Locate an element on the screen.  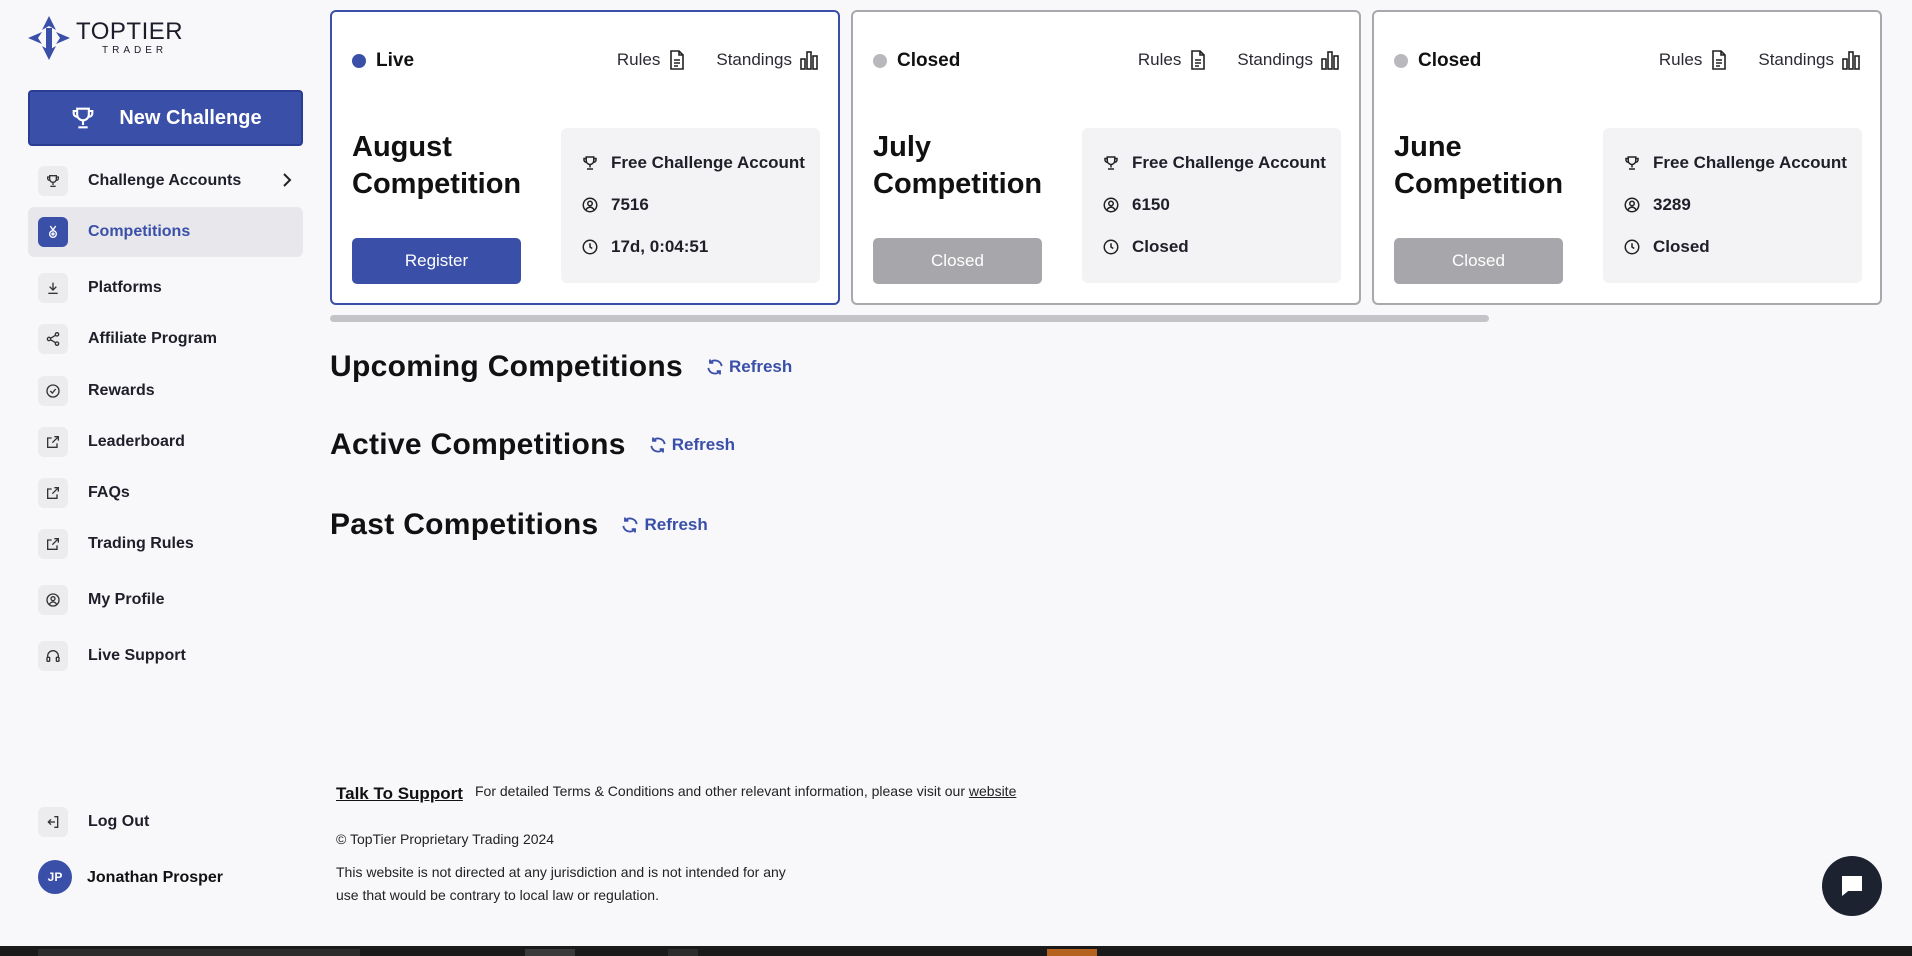
horizontal-scrollbar is located at coordinates (909, 318).